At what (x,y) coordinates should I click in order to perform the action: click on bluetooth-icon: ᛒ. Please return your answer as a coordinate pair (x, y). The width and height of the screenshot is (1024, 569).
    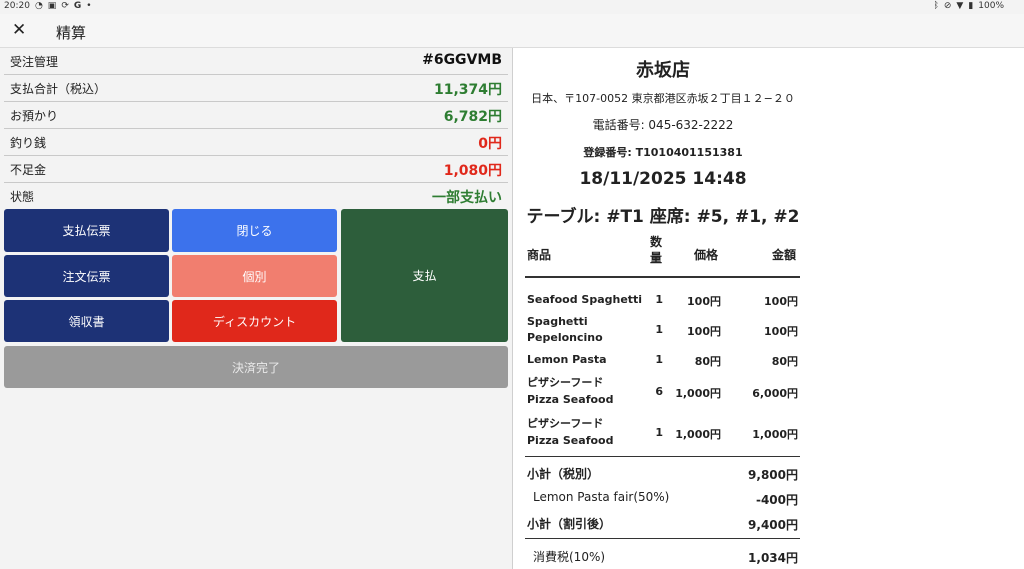
    Looking at the image, I should click on (936, 6).